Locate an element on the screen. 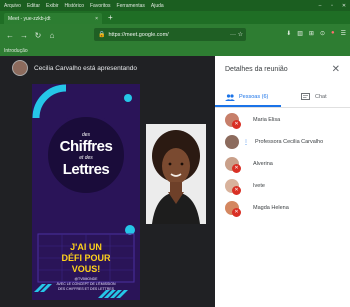  account-icon: ⊙ is located at coordinates (322, 33).